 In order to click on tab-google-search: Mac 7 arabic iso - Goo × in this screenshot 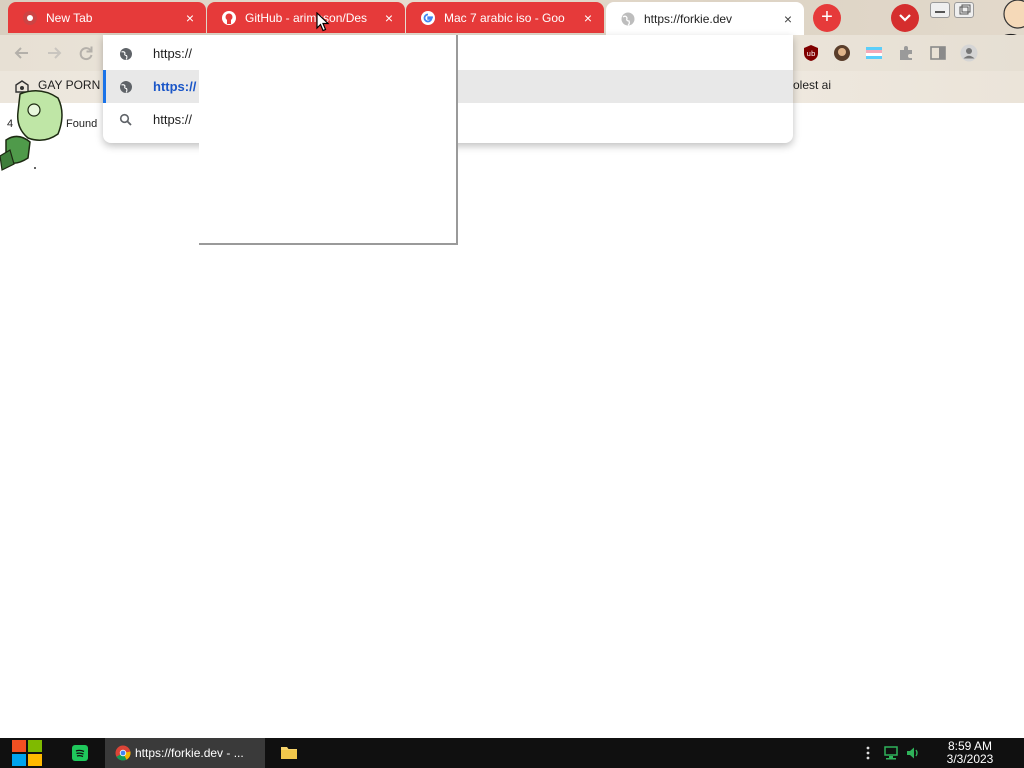, I will do `click(505, 17)`.